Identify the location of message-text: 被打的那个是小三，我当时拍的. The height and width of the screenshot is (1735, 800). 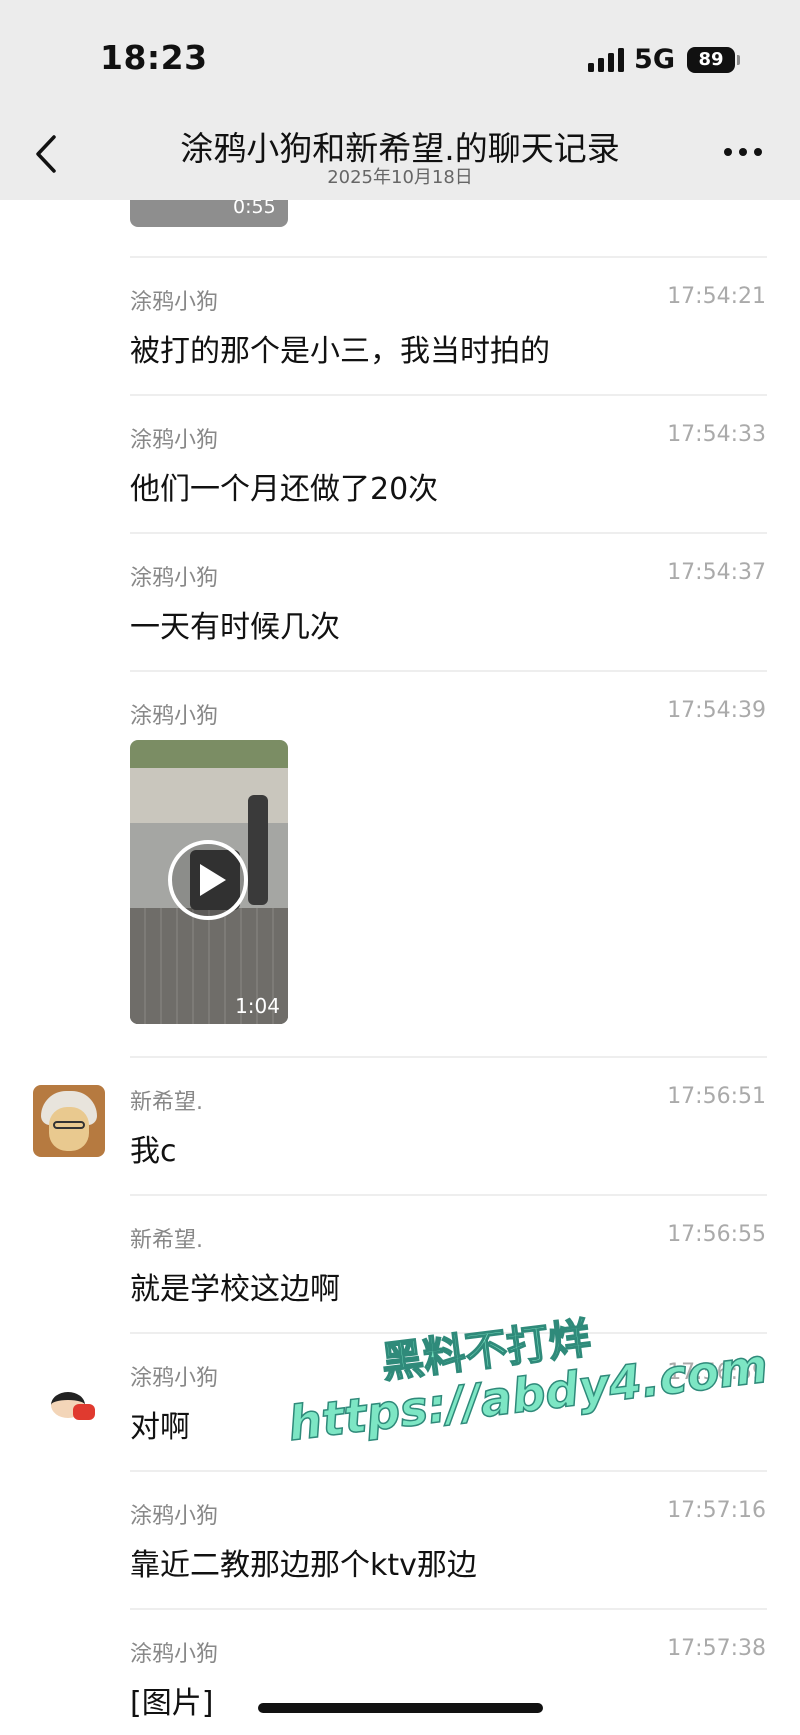
(340, 348).